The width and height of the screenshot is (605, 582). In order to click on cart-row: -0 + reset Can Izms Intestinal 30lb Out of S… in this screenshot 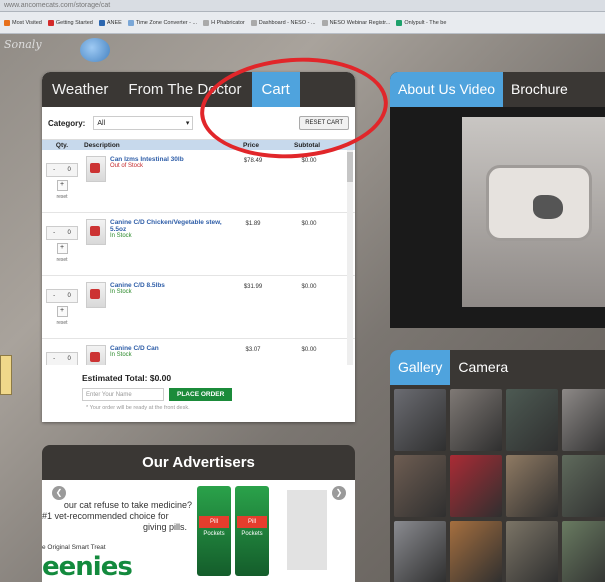, I will do `click(198, 181)`.